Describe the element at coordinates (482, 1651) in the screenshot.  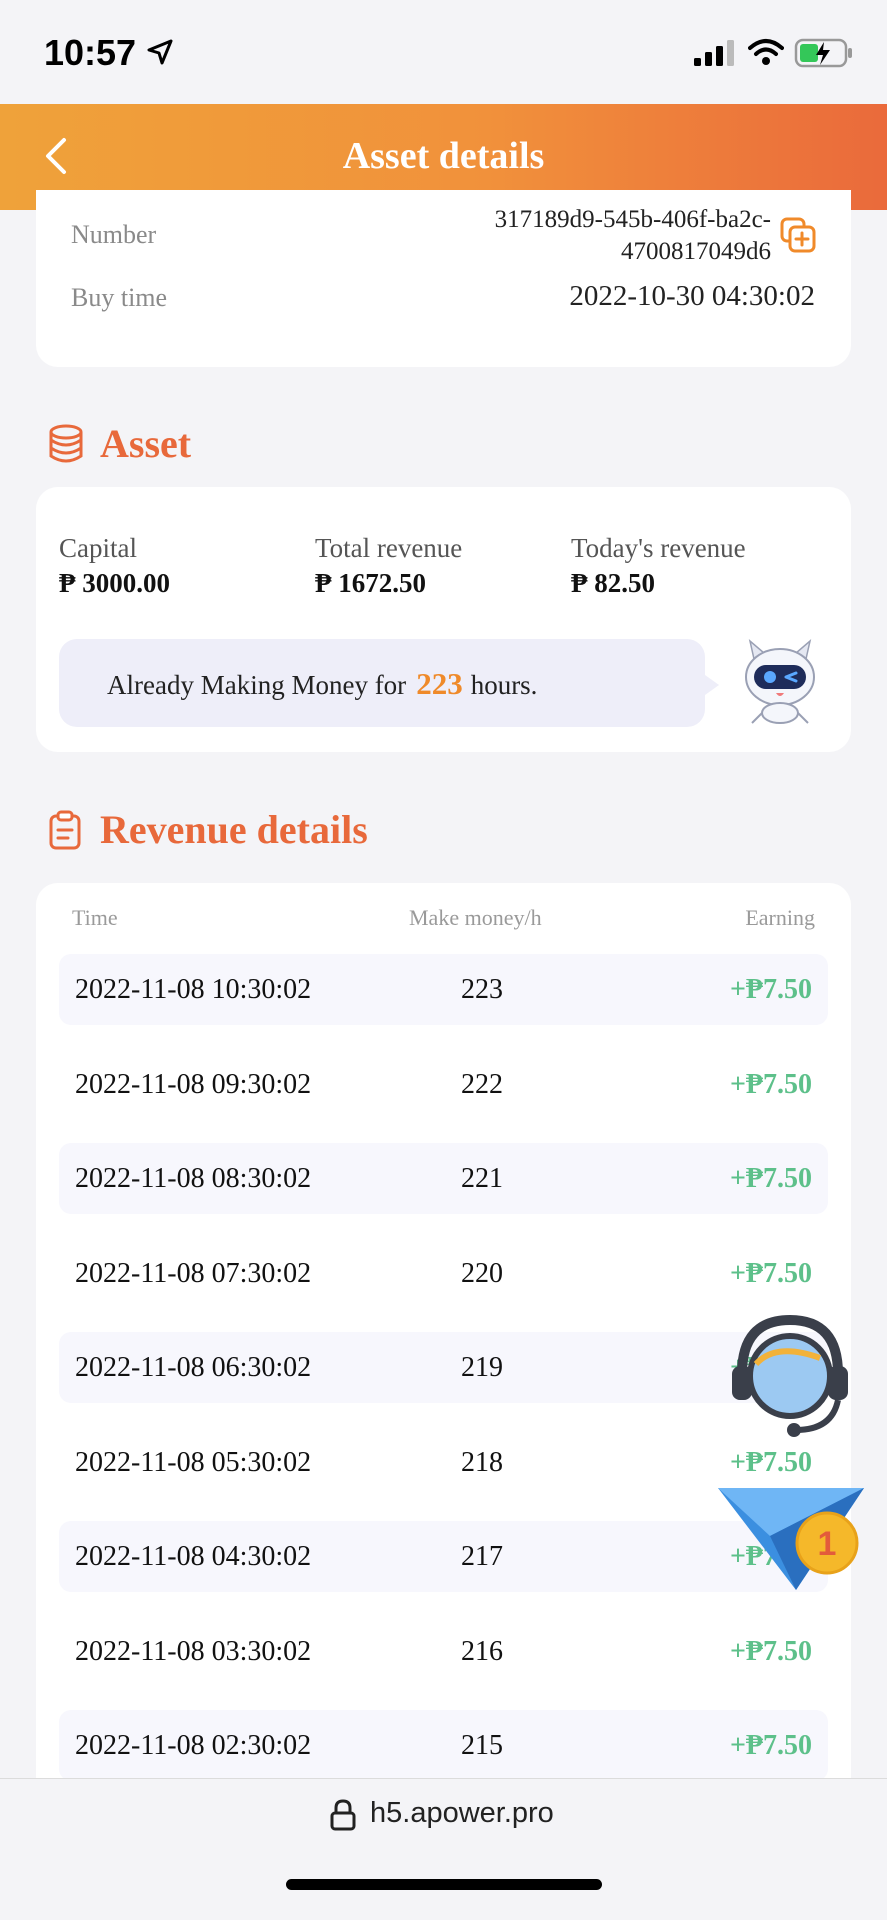
I see `row-rate: 216` at that location.